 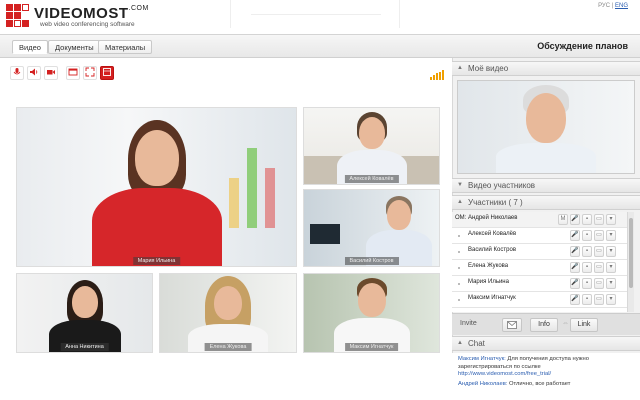 What do you see at coordinates (18, 16) in the screenshot?
I see `logo-icon` at bounding box center [18, 16].